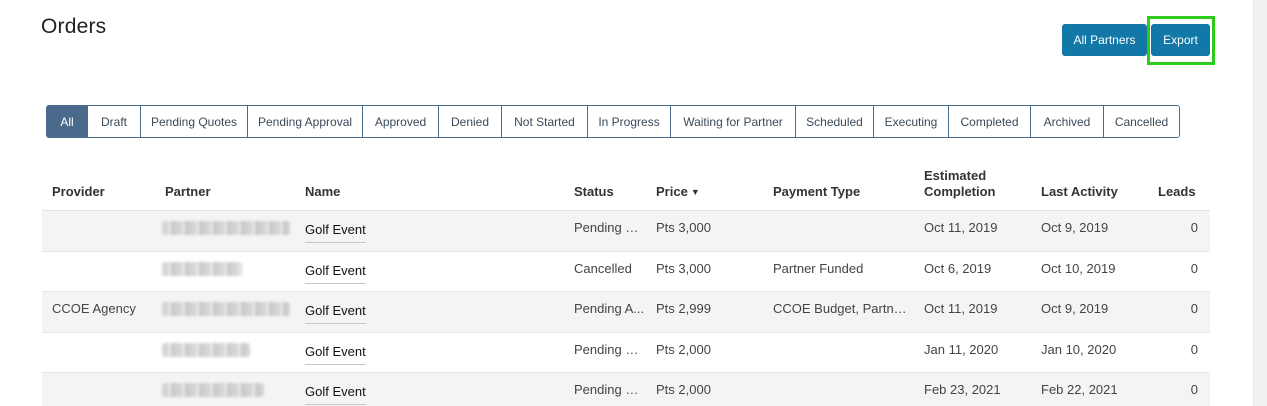 The image size is (1267, 406). Describe the element at coordinates (672, 191) in the screenshot. I see `column-header-price-label: Price` at that location.